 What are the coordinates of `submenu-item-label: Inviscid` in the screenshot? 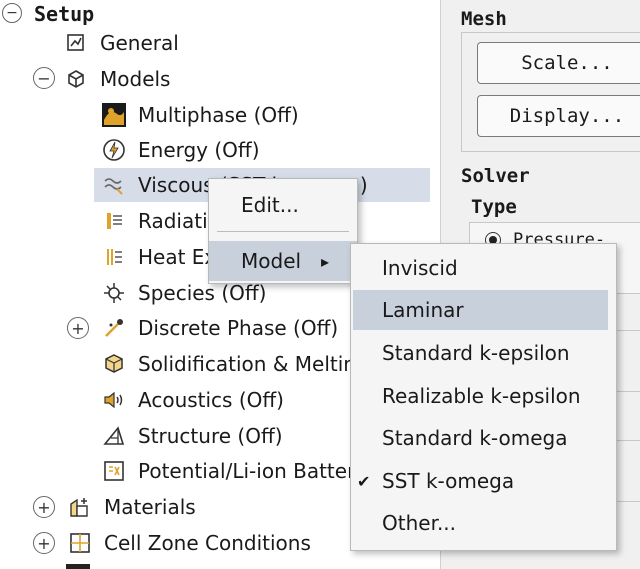 It's located at (420, 268).